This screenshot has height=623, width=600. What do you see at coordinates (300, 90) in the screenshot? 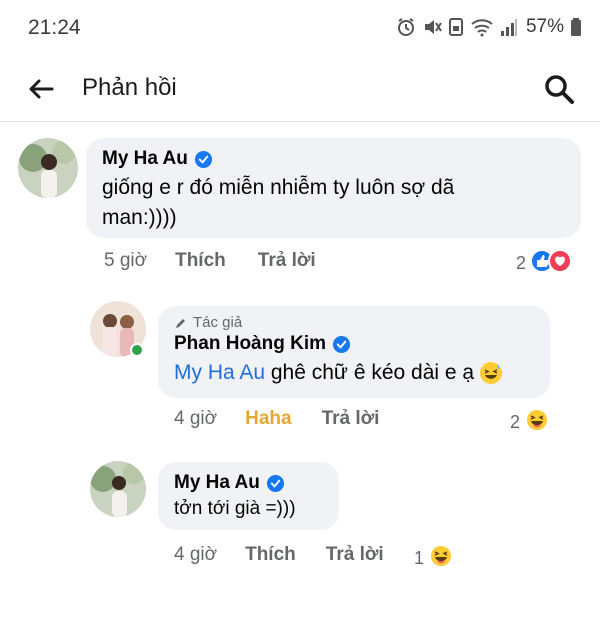
I see `app-header: Phản hồi` at bounding box center [300, 90].